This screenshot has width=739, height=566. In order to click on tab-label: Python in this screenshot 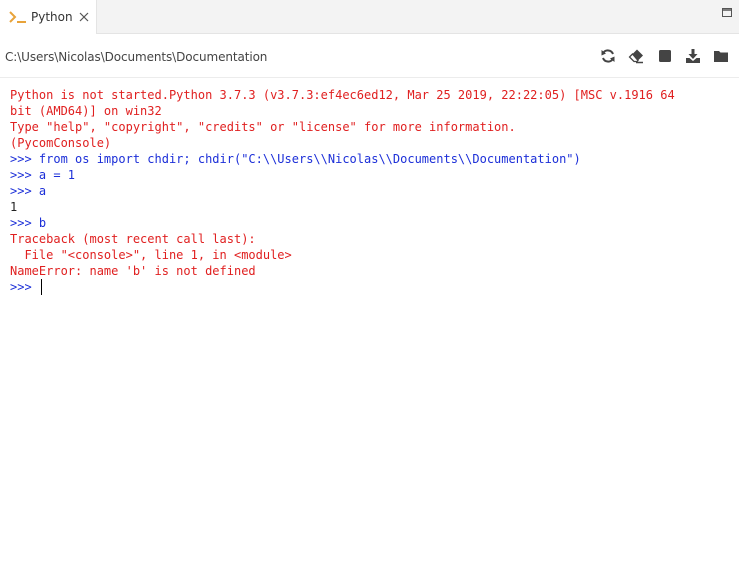, I will do `click(52, 17)`.